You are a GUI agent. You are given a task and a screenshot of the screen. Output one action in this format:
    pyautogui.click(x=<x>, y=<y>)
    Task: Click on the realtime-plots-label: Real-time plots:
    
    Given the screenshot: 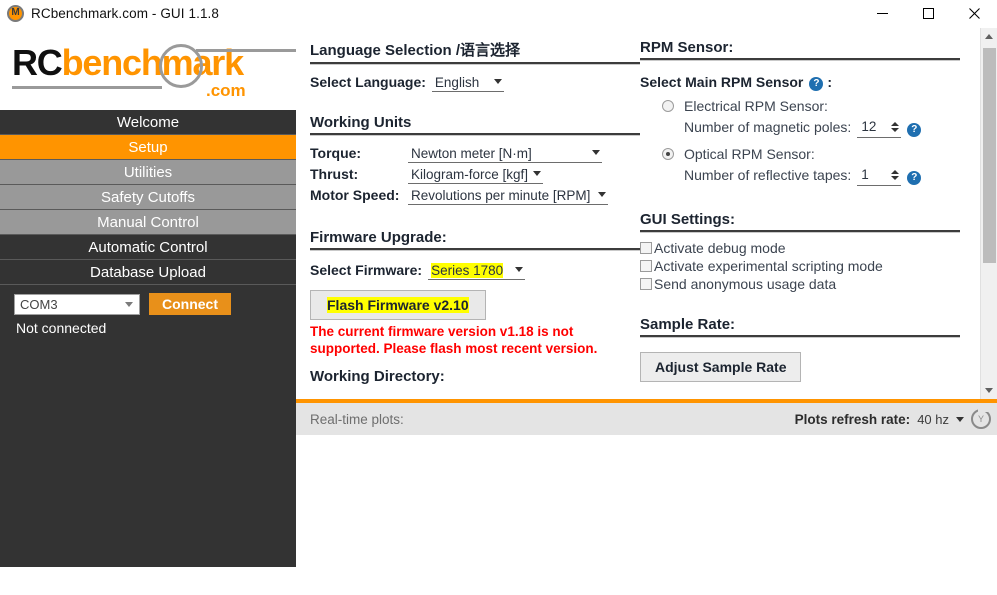 What is the action you would take?
    pyautogui.click(x=357, y=419)
    